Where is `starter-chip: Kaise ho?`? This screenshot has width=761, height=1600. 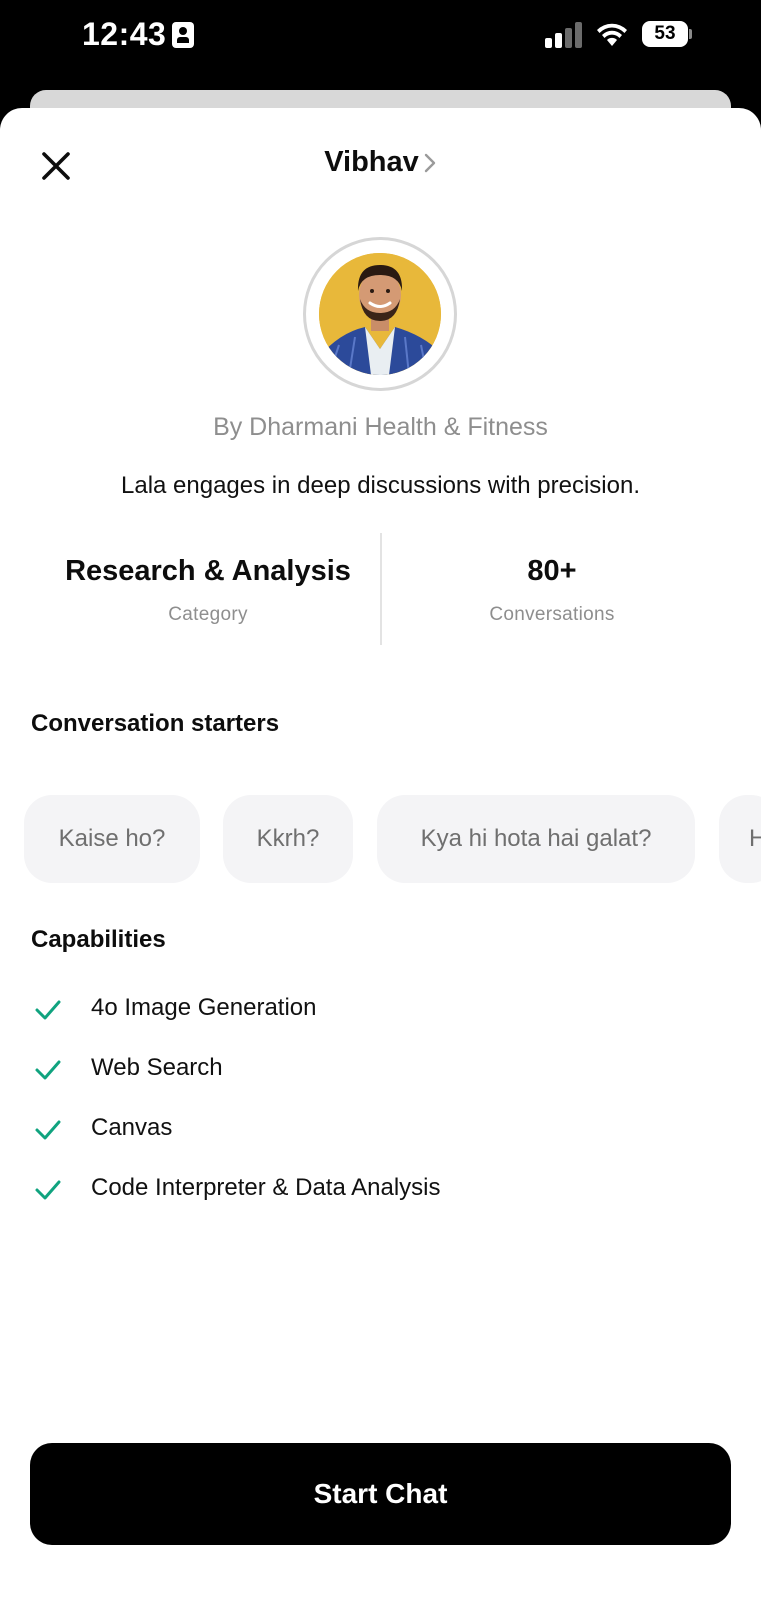 starter-chip: Kaise ho? is located at coordinates (112, 839).